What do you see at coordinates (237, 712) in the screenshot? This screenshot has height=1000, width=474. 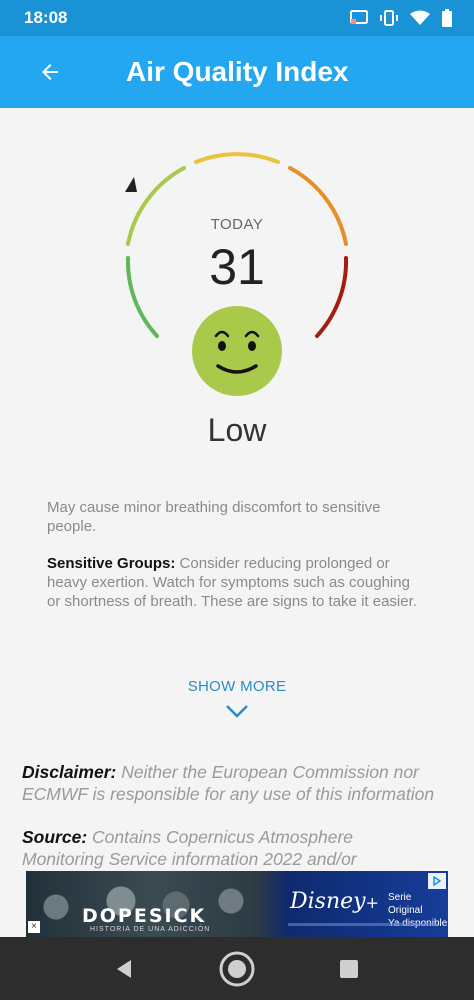 I see `chevron-down-icon` at bounding box center [237, 712].